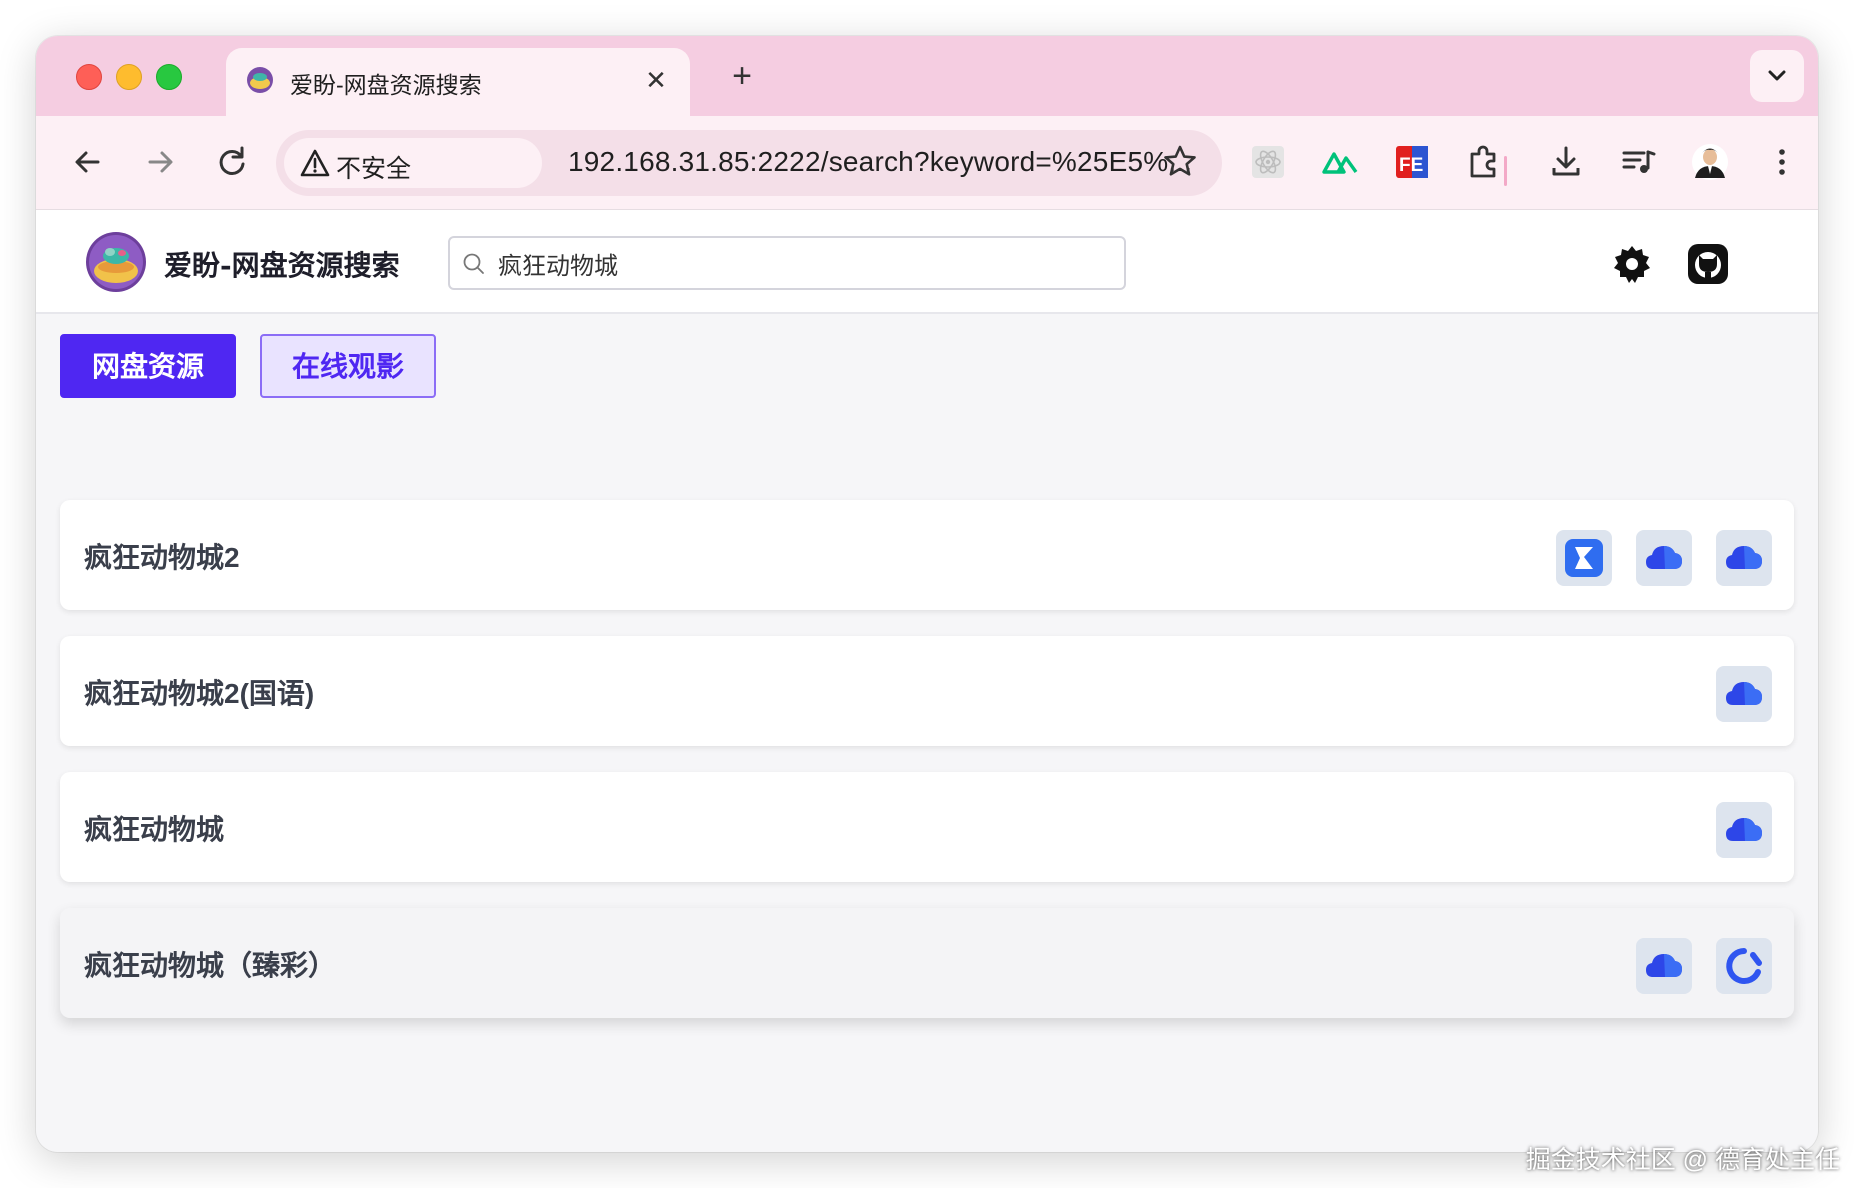 The height and width of the screenshot is (1188, 1854). I want to click on back-button, so click(88, 162).